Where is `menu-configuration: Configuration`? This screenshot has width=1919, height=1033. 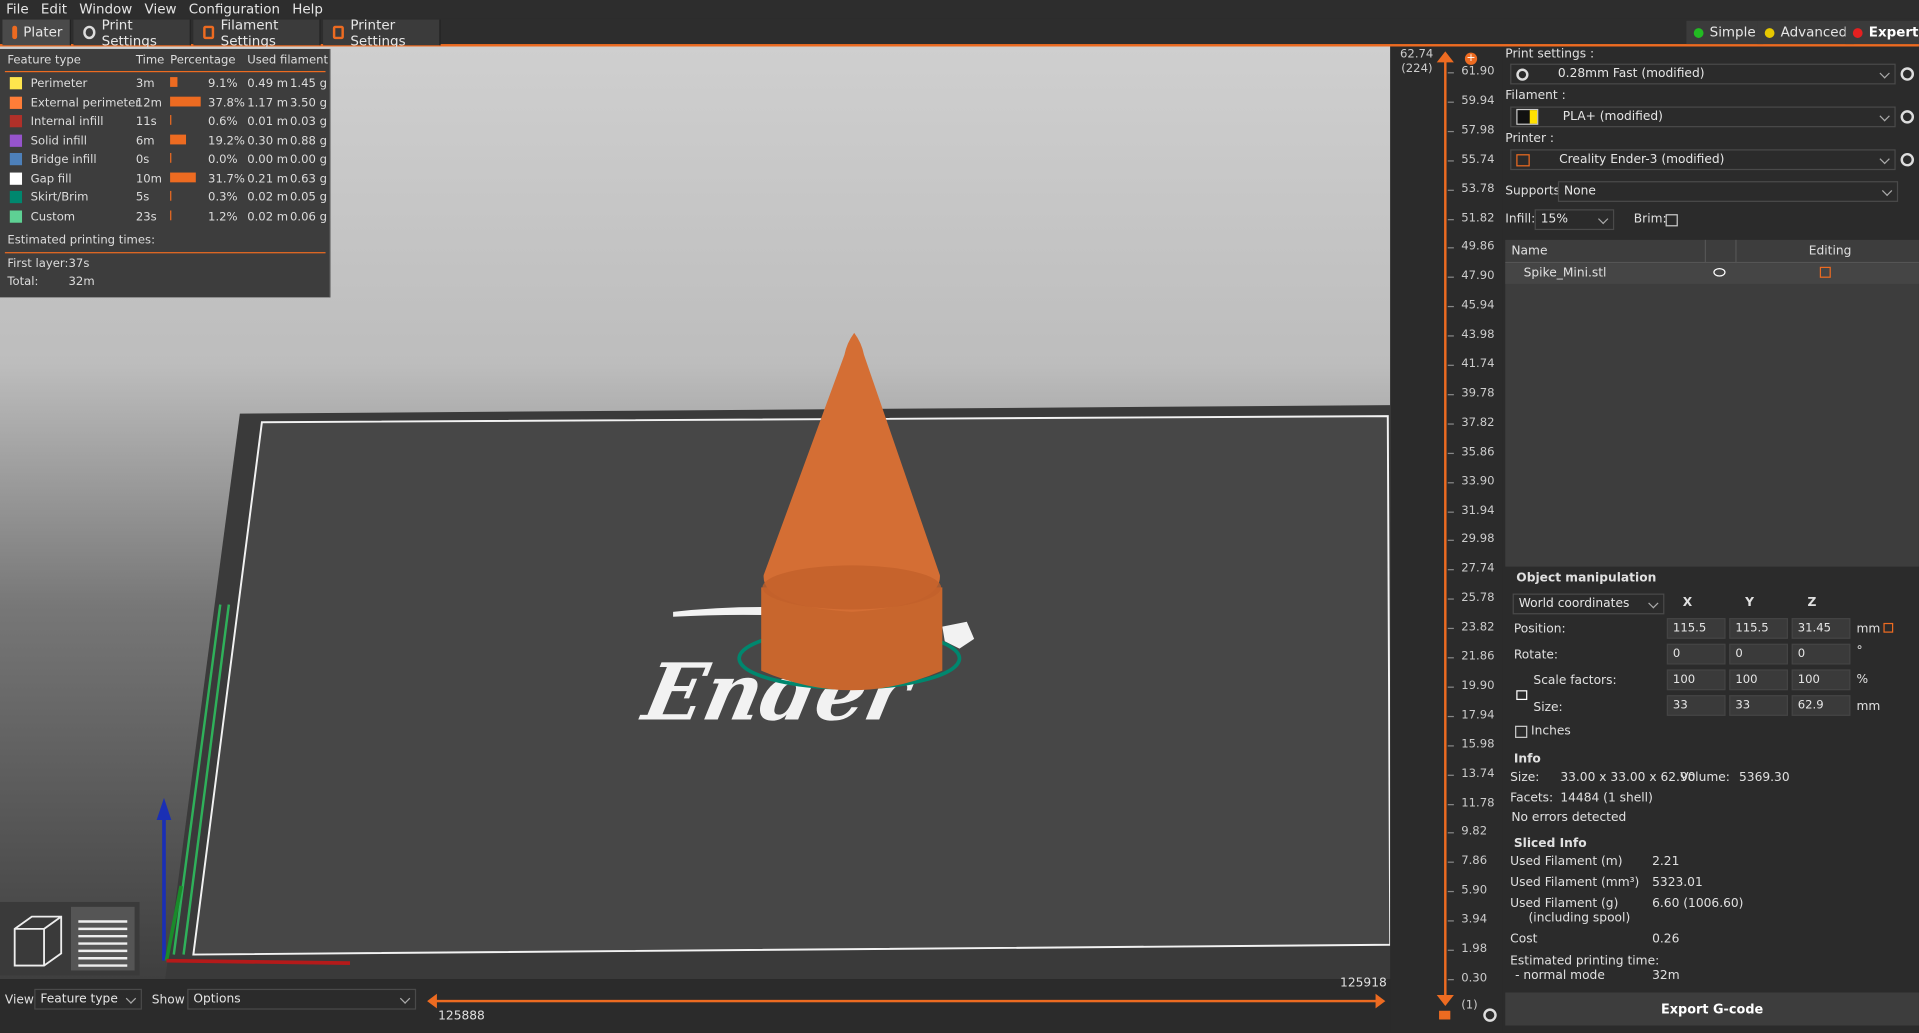 menu-configuration: Configuration is located at coordinates (235, 9).